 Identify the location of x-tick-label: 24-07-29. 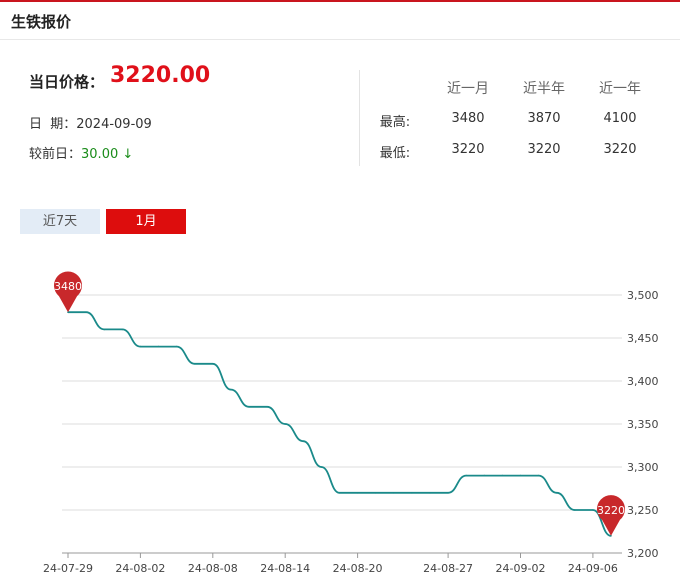
(68, 568).